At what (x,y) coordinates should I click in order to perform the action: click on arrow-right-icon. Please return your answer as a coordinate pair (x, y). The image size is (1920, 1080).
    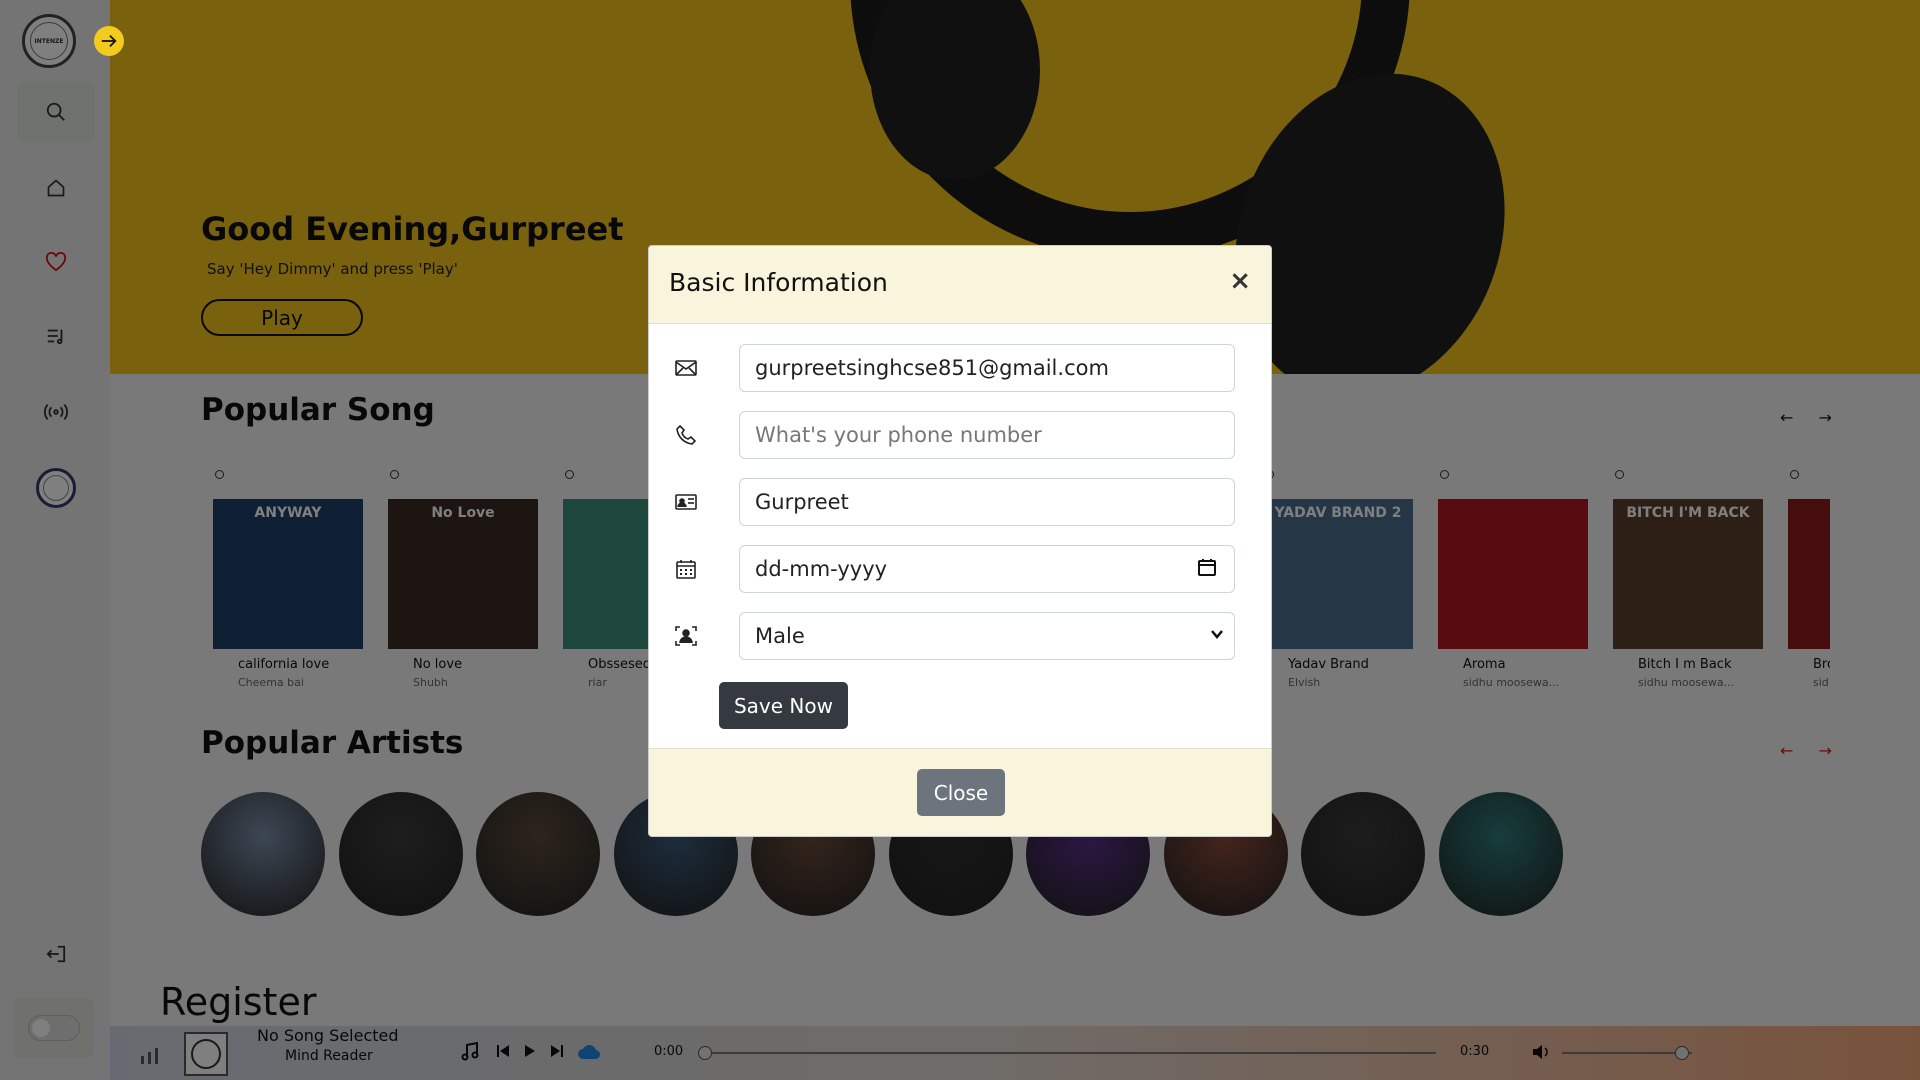
    Looking at the image, I should click on (109, 41).